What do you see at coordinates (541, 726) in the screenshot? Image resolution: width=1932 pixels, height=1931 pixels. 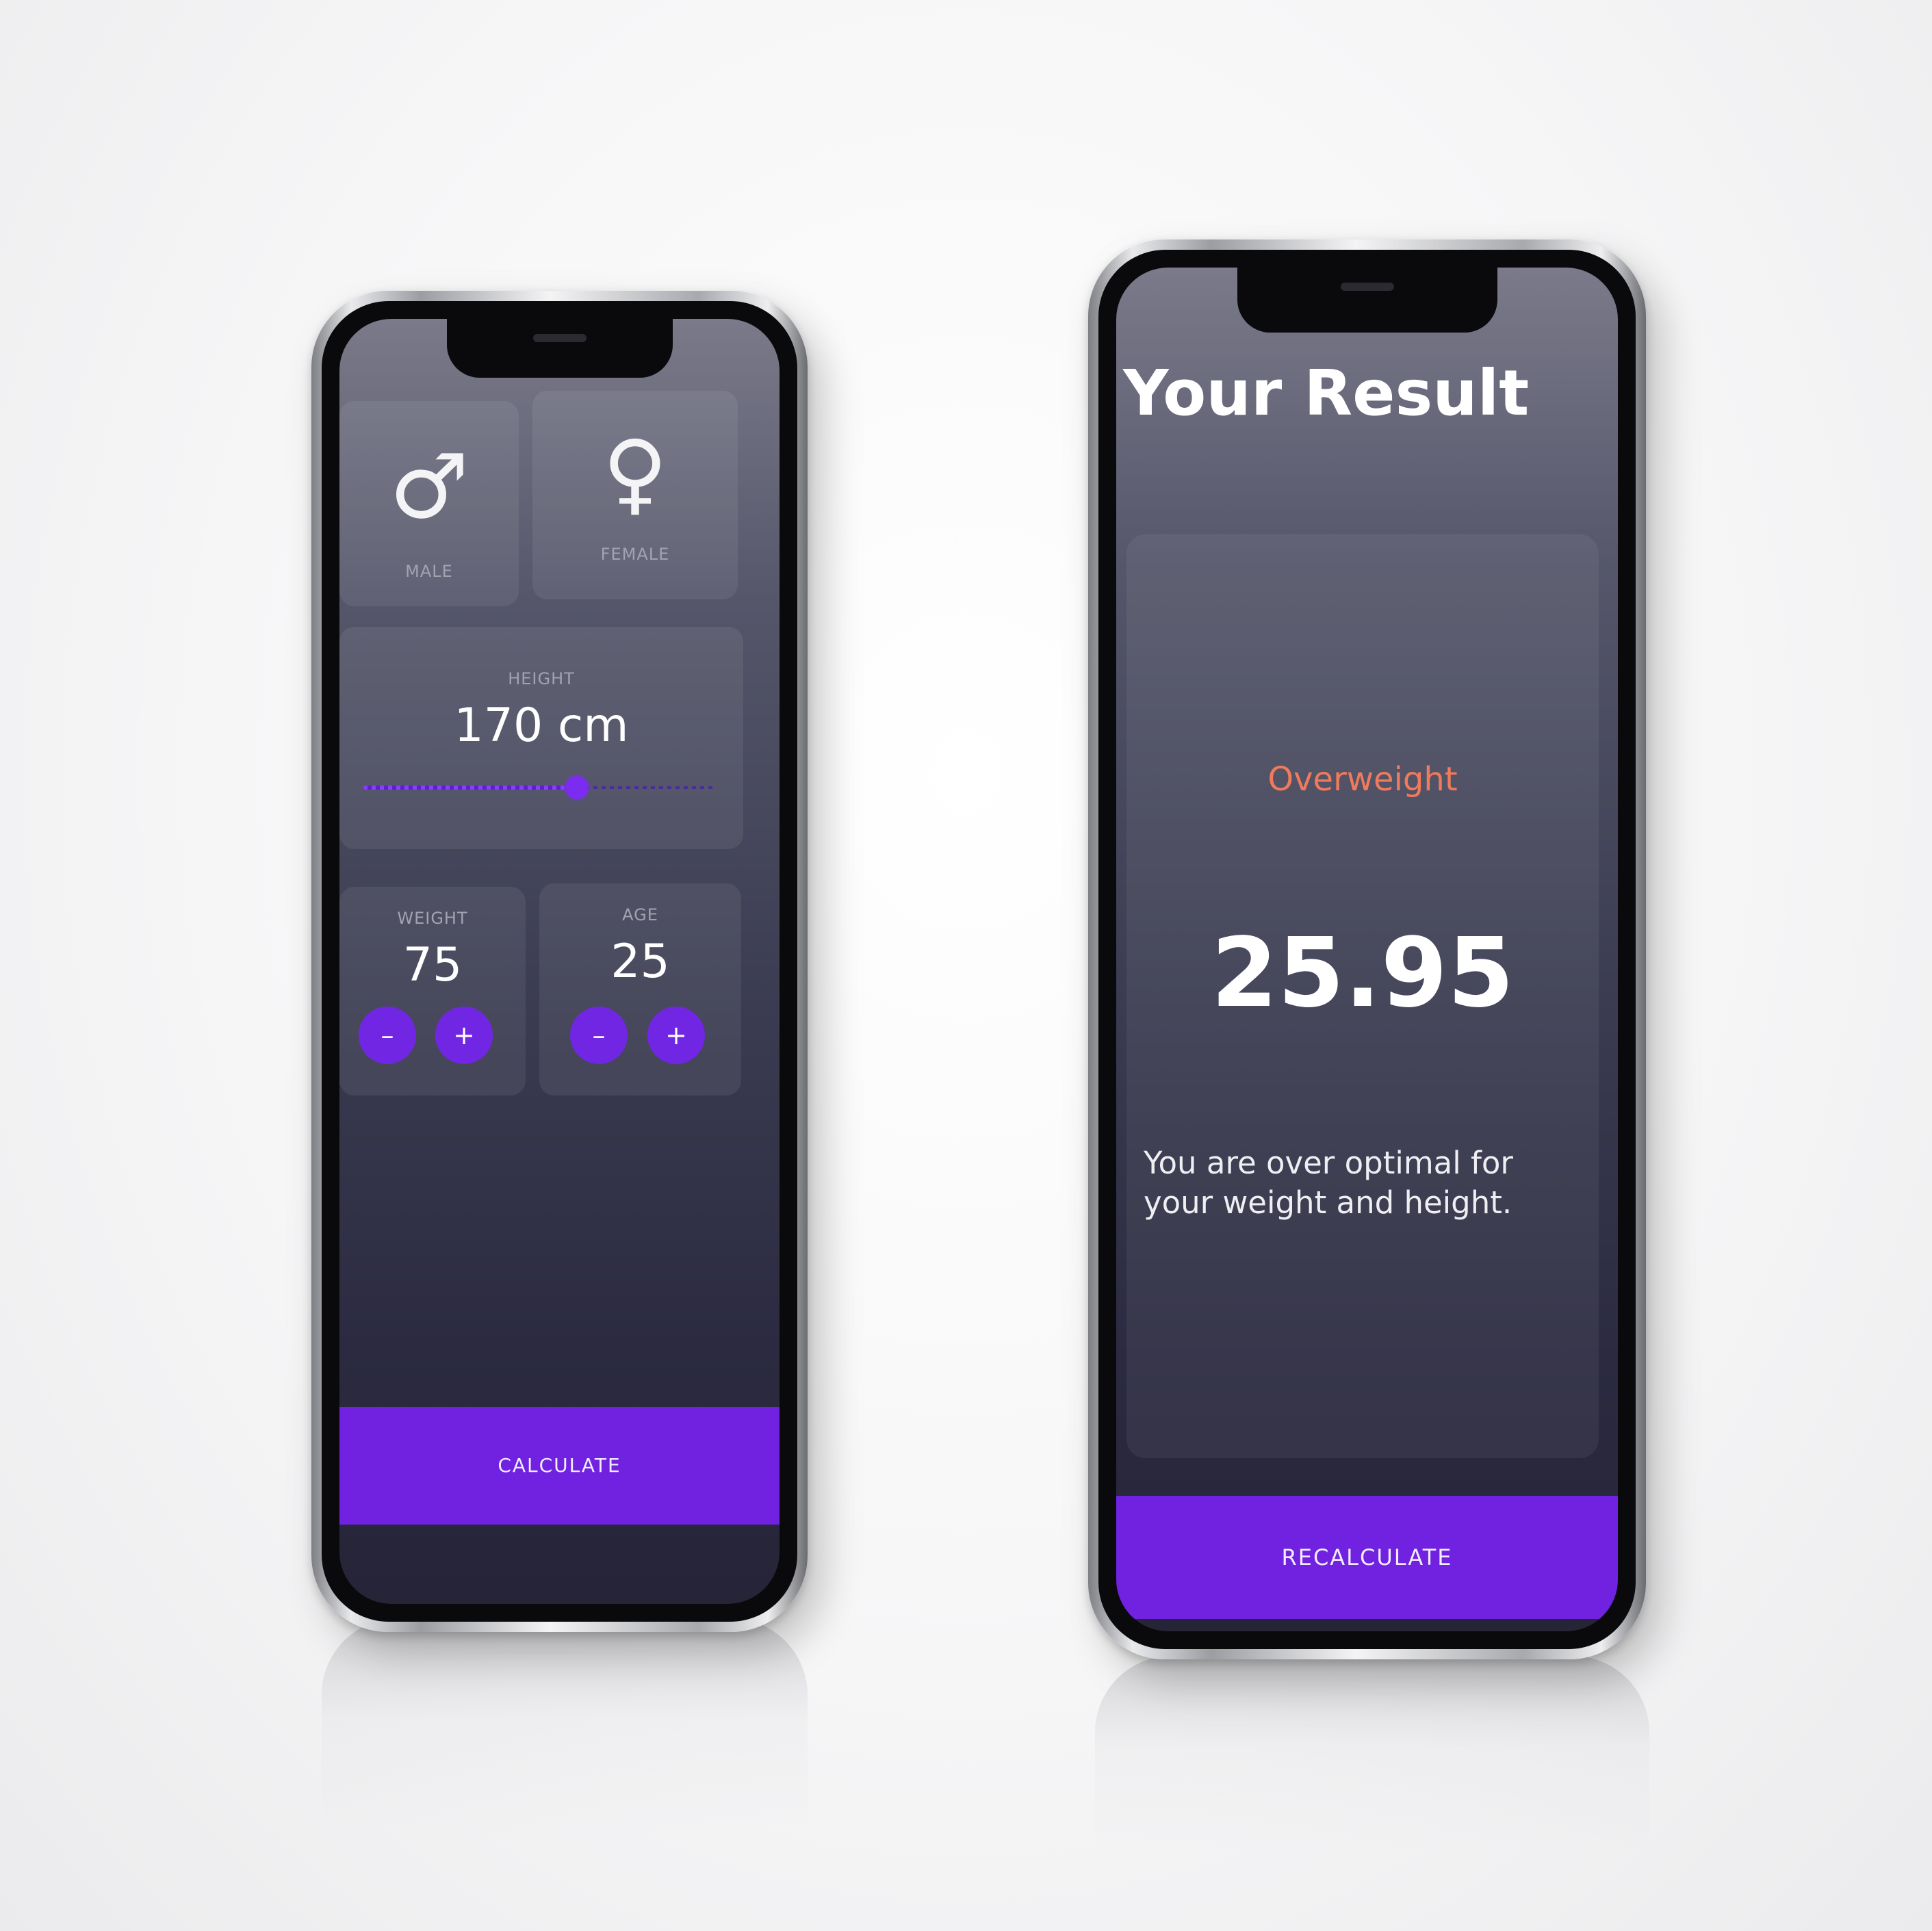 I see `height-value: 170 cm` at bounding box center [541, 726].